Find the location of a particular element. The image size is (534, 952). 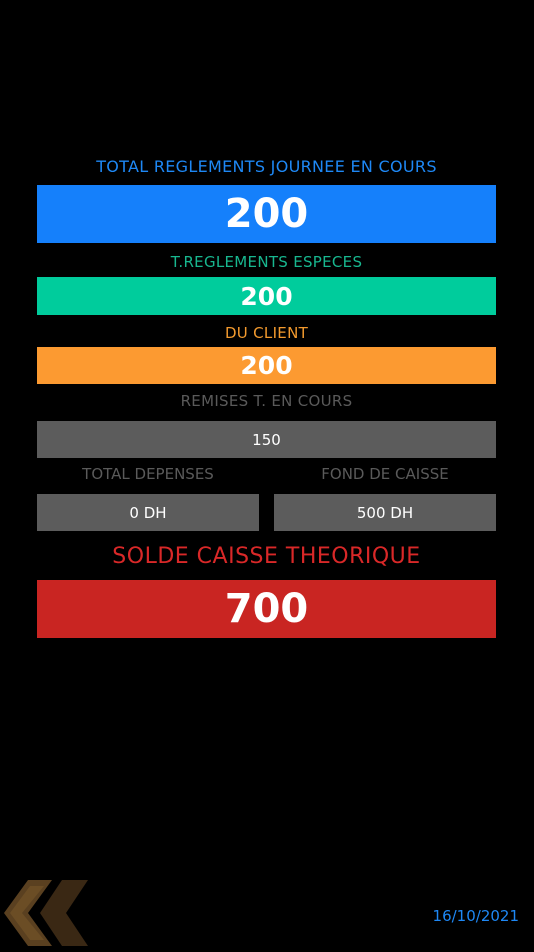

reglements-especes-value-box: 200 is located at coordinates (266, 296).